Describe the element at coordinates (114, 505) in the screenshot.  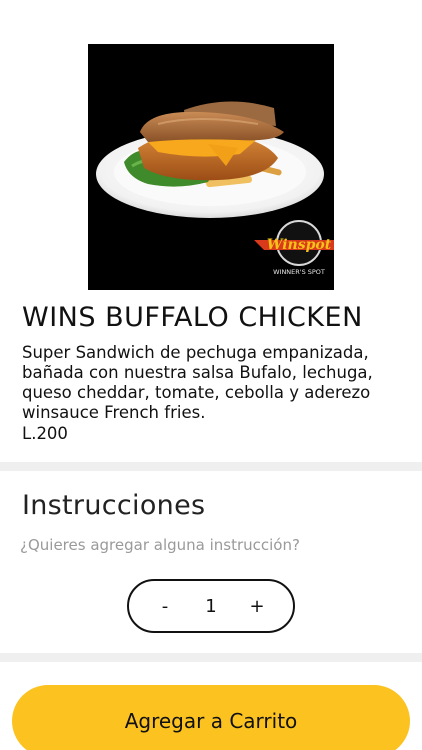
I see `instructions-title: Instrucciones` at that location.